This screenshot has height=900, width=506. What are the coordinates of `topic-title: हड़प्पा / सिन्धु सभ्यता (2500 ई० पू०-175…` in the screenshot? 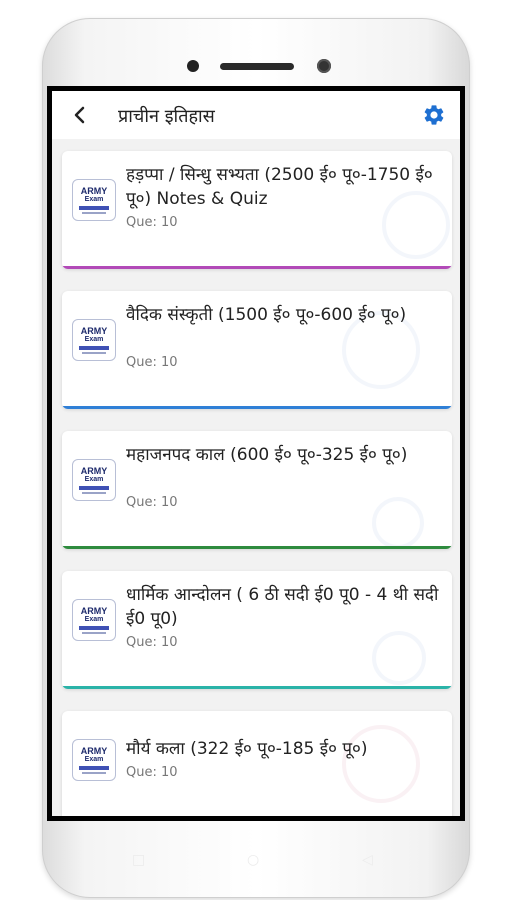 It's located at (279, 187).